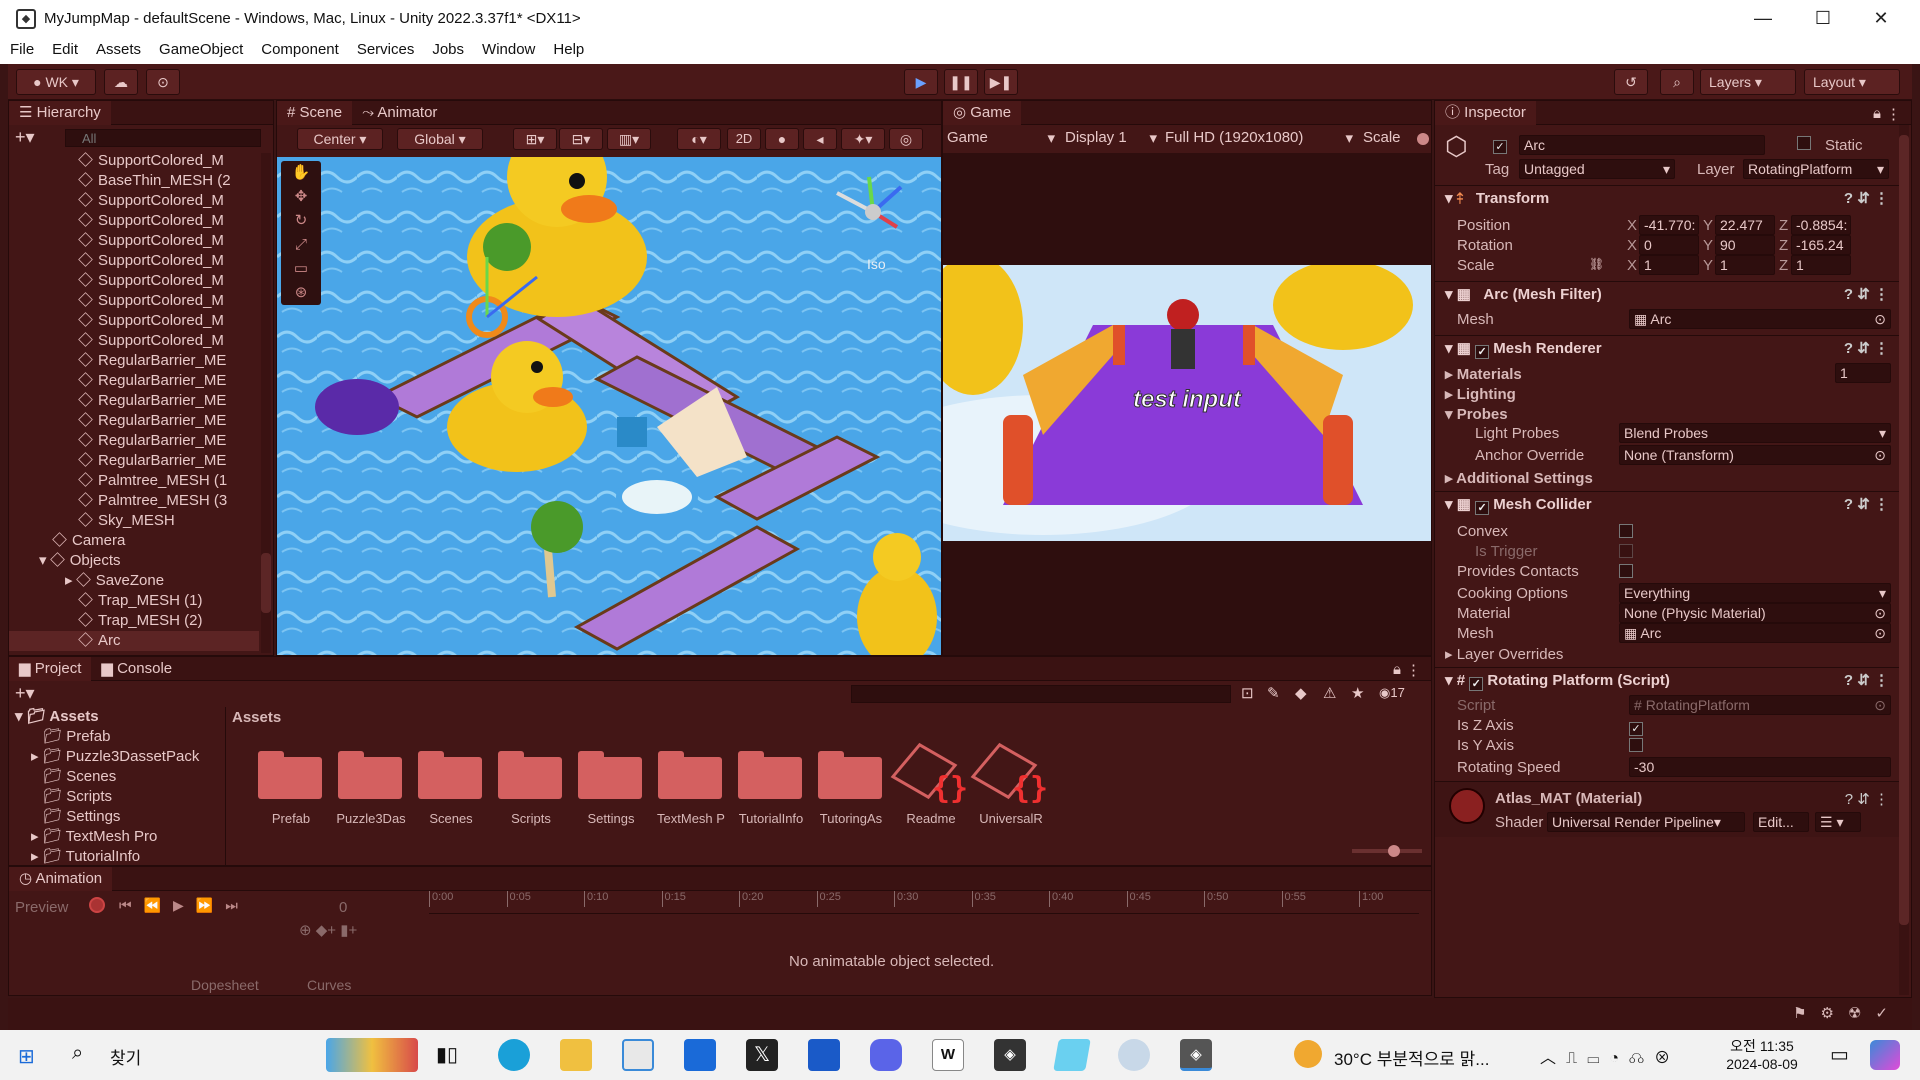 This screenshot has height=1080, width=1920. What do you see at coordinates (1011, 777) in the screenshot?
I see `asset-item: {} UniversalR` at bounding box center [1011, 777].